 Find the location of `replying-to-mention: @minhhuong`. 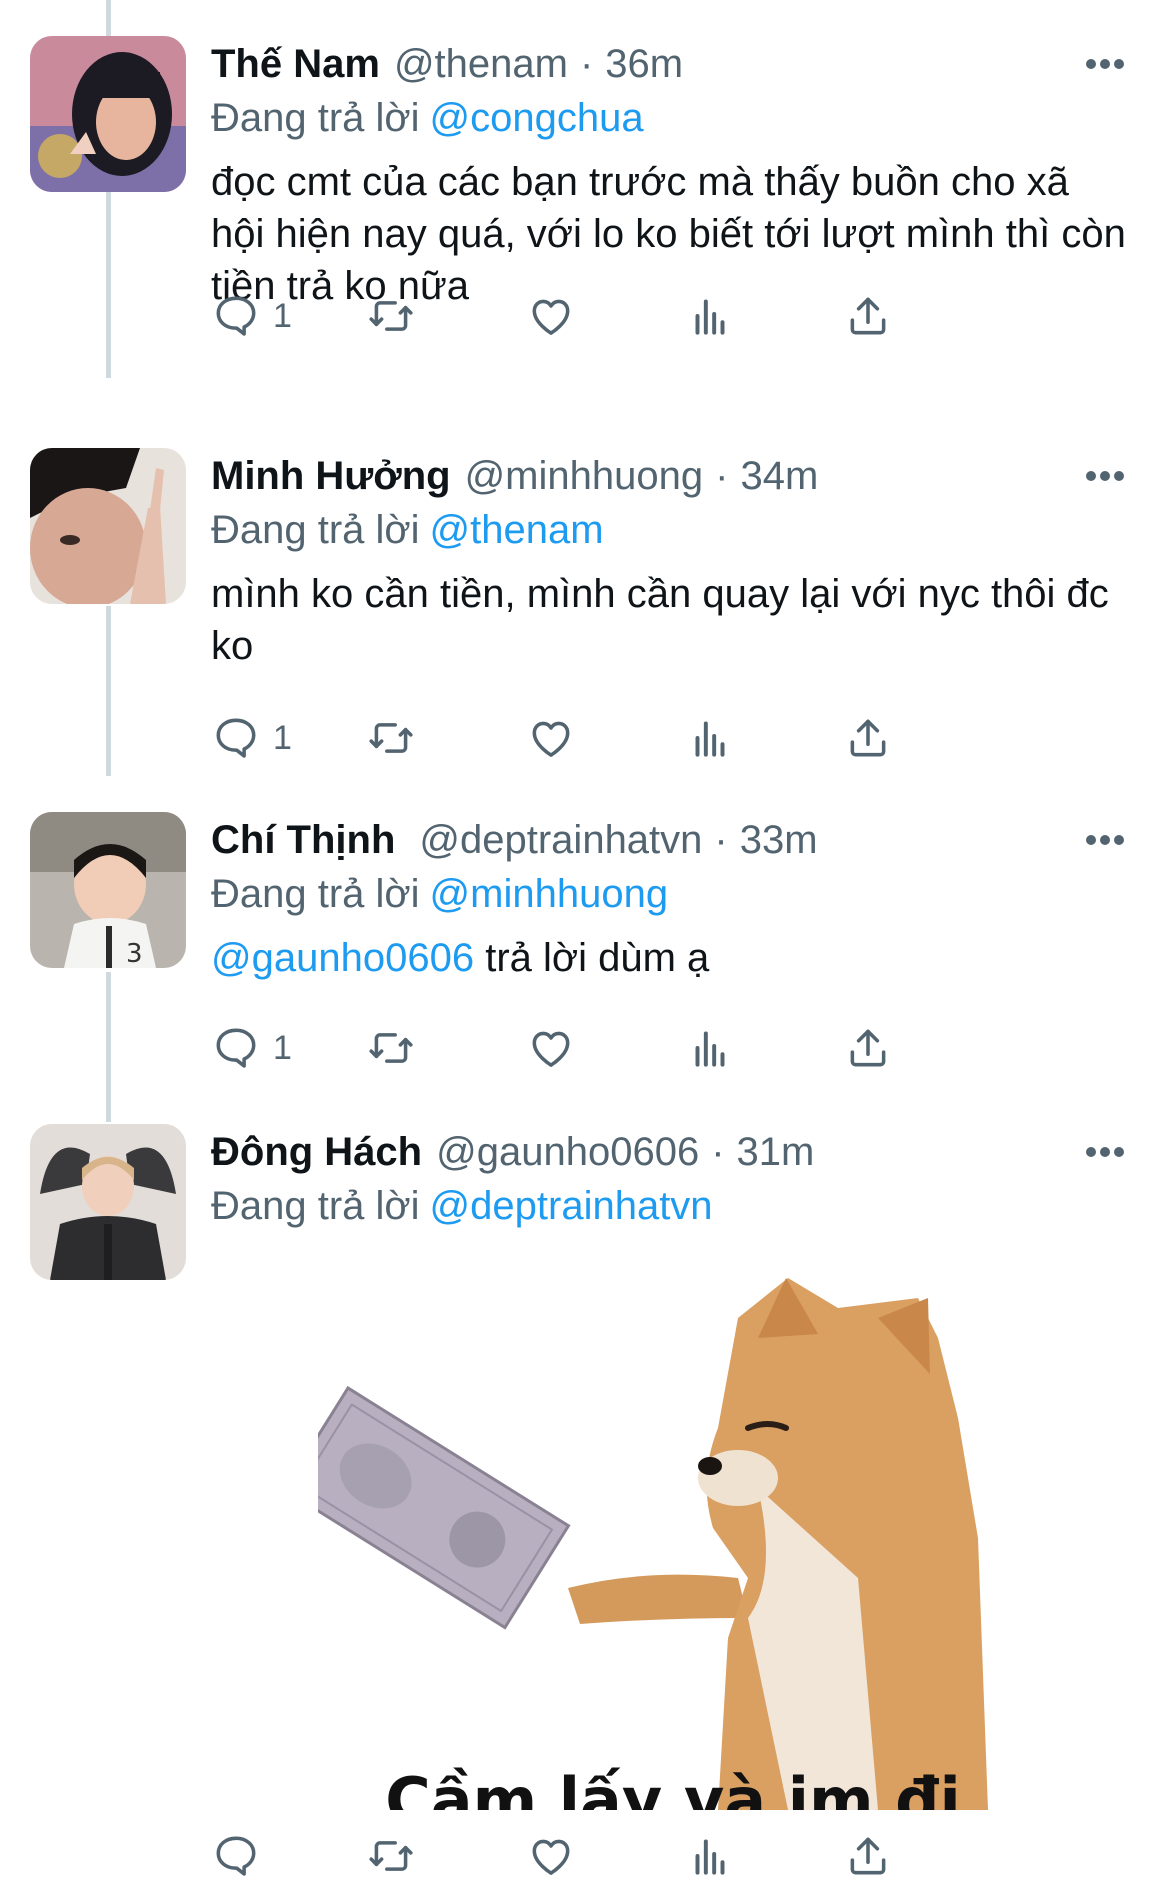

replying-to-mention: @minhhuong is located at coordinates (549, 894).